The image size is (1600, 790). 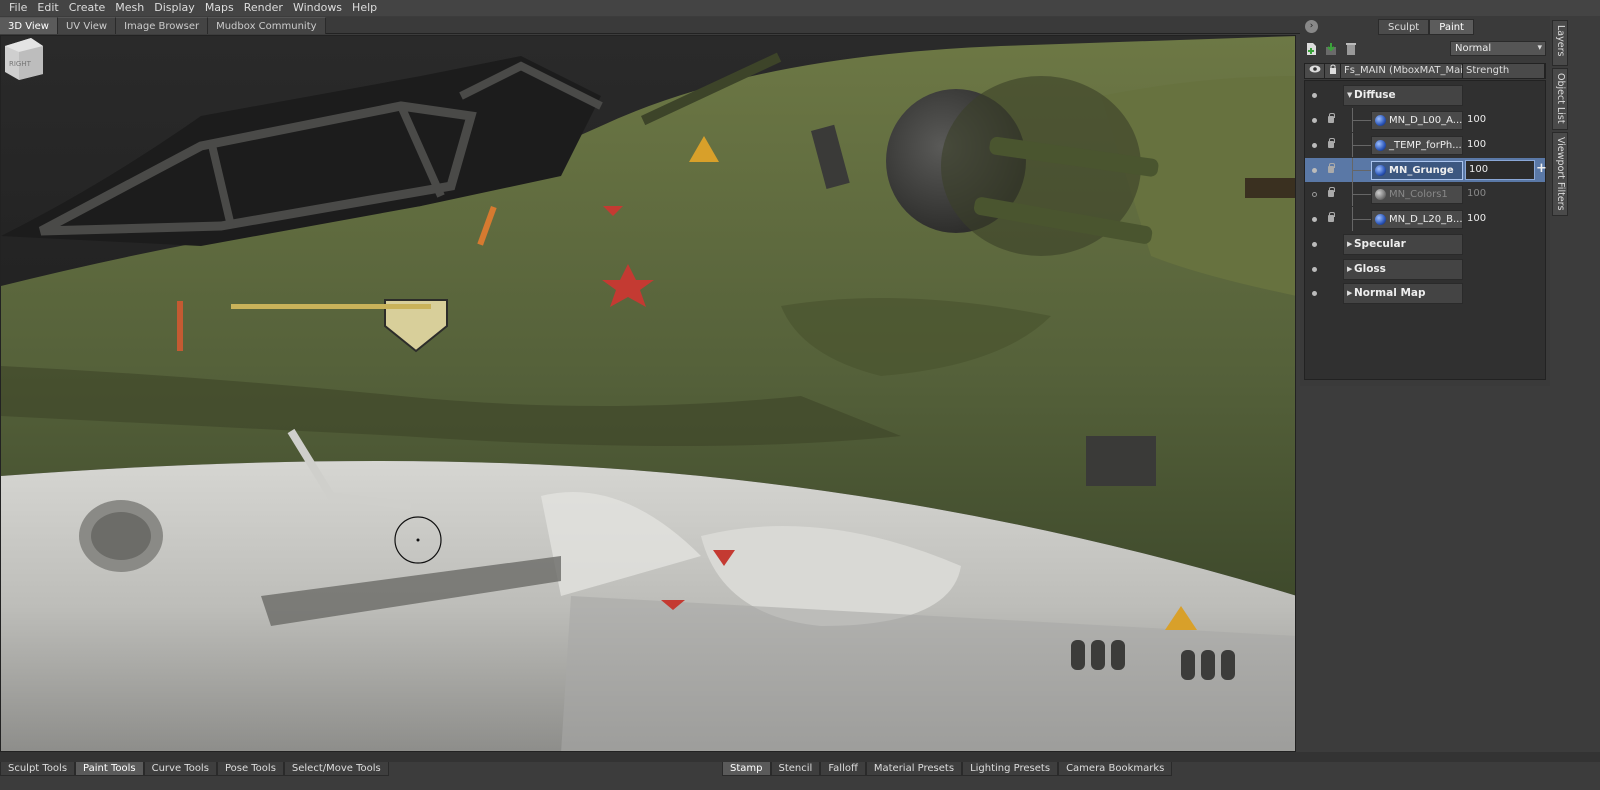 I want to click on channel-group-diffuse: ▼ Diffuse, so click(x=1425, y=95).